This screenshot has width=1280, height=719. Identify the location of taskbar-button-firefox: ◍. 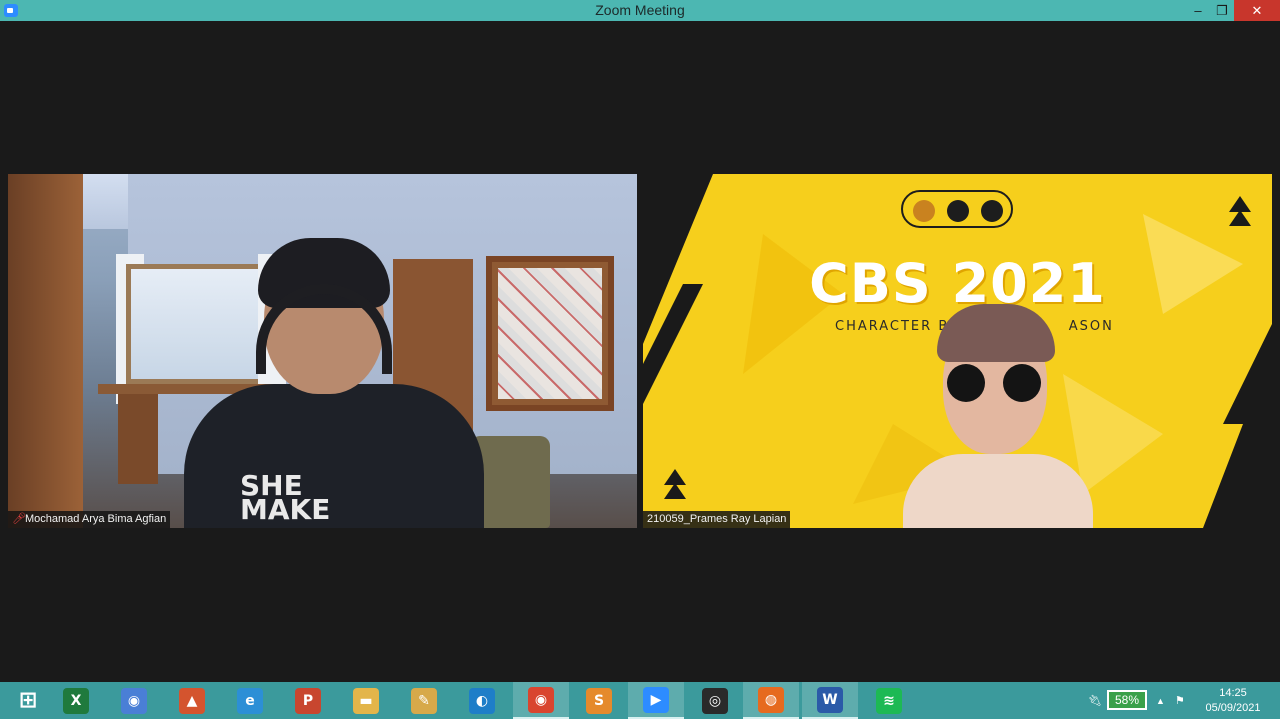
(771, 700).